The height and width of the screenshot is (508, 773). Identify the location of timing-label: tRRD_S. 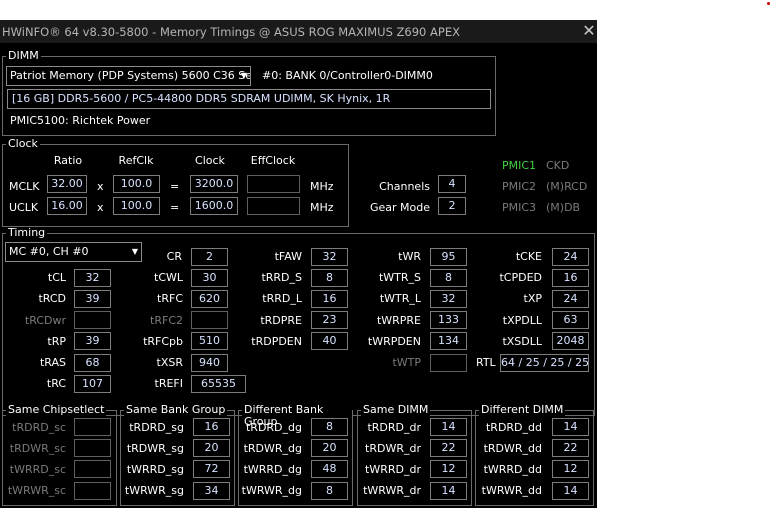
(281, 277).